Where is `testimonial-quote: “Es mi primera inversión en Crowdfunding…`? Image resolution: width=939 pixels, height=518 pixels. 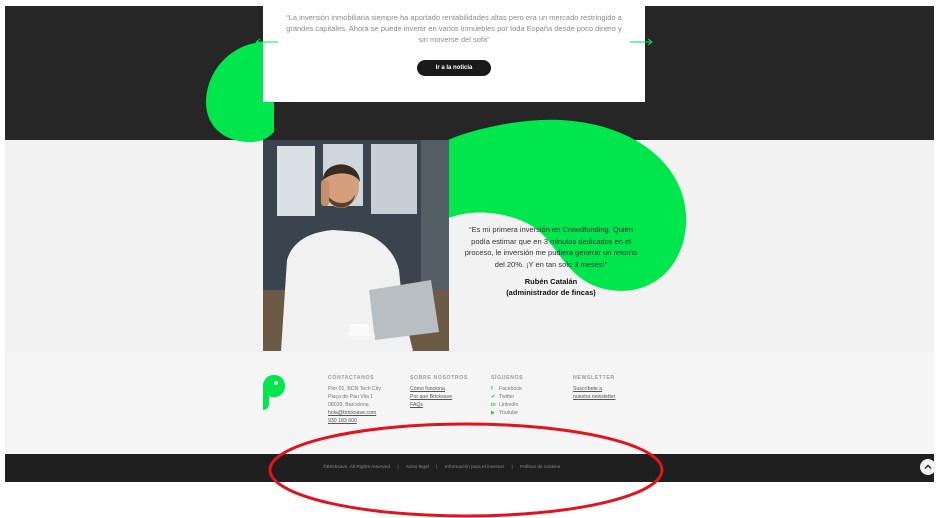
testimonial-quote: “Es mi primera inversión en Crowdfunding… is located at coordinates (551, 247).